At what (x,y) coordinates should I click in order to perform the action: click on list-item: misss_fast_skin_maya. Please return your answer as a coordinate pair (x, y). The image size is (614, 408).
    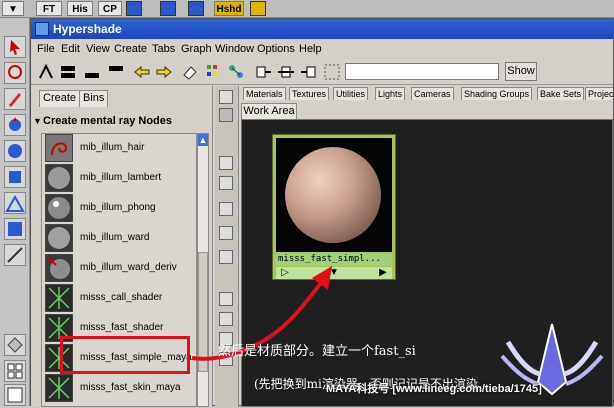
    Looking at the image, I should click on (119, 389).